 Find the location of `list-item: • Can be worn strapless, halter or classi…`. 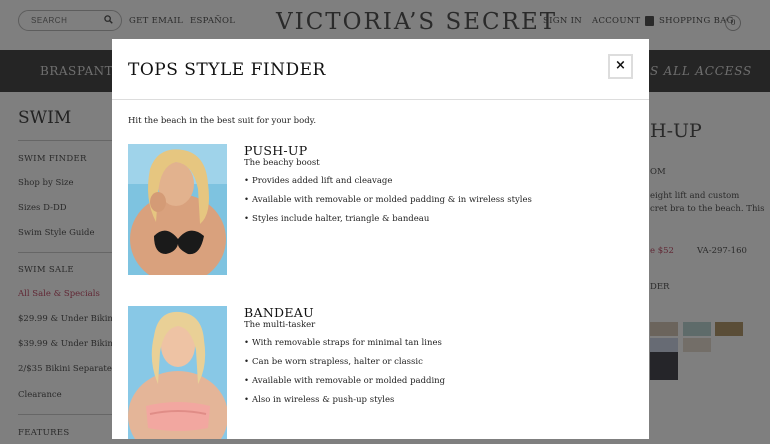

list-item: • Can be worn strapless, halter or classi… is located at coordinates (333, 362).